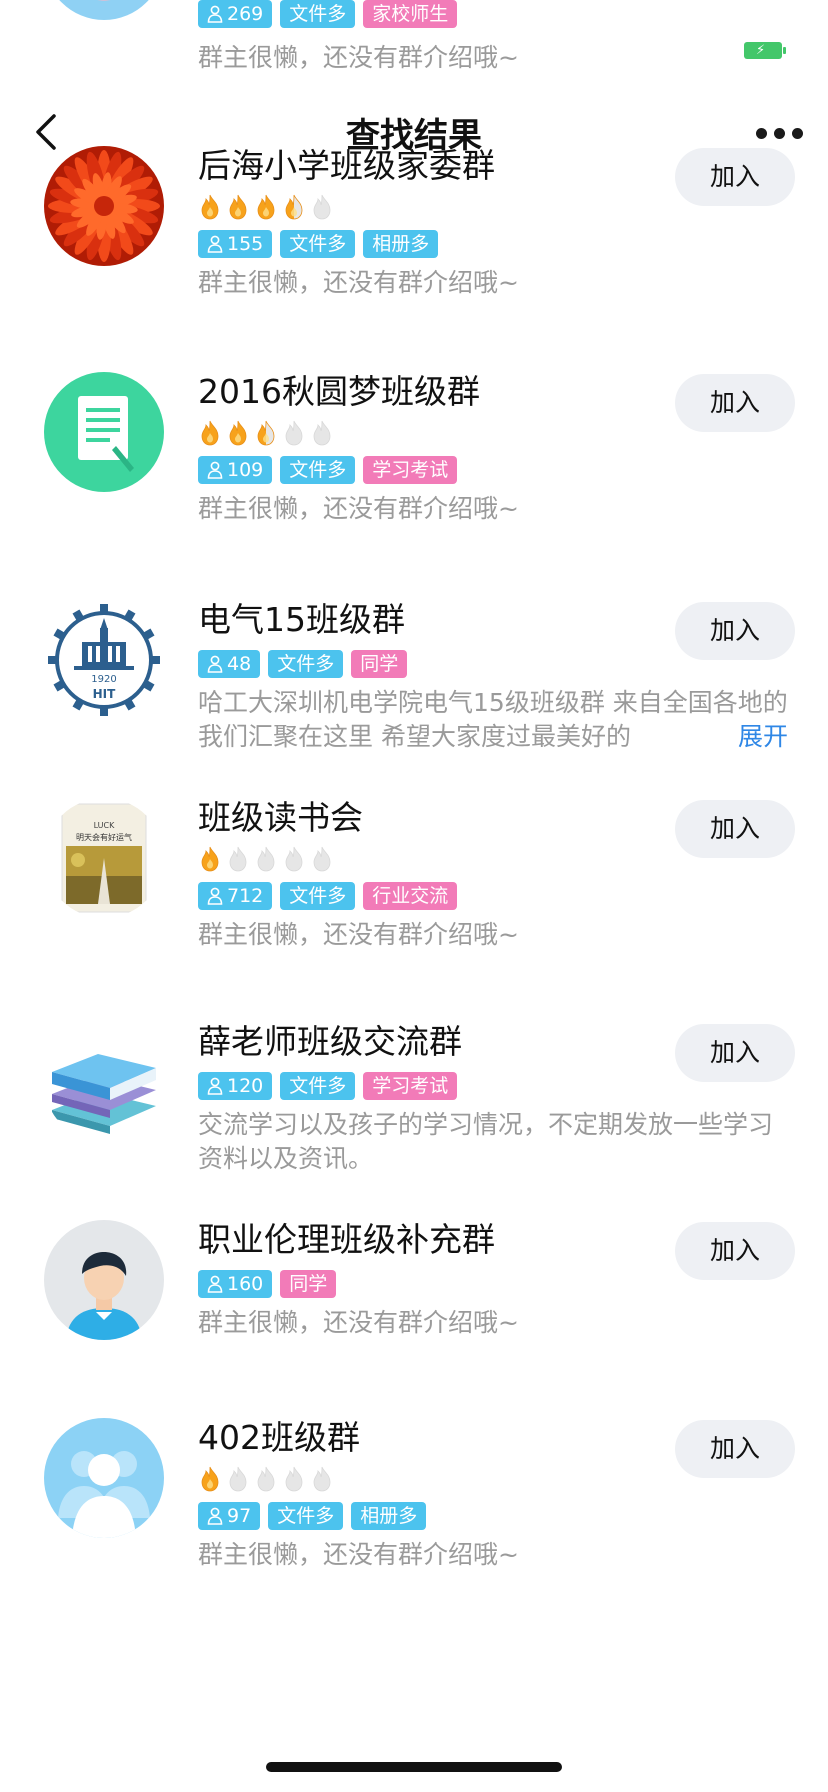 This screenshot has width=828, height=1792. I want to click on books-avatar, so click(104, 1082).